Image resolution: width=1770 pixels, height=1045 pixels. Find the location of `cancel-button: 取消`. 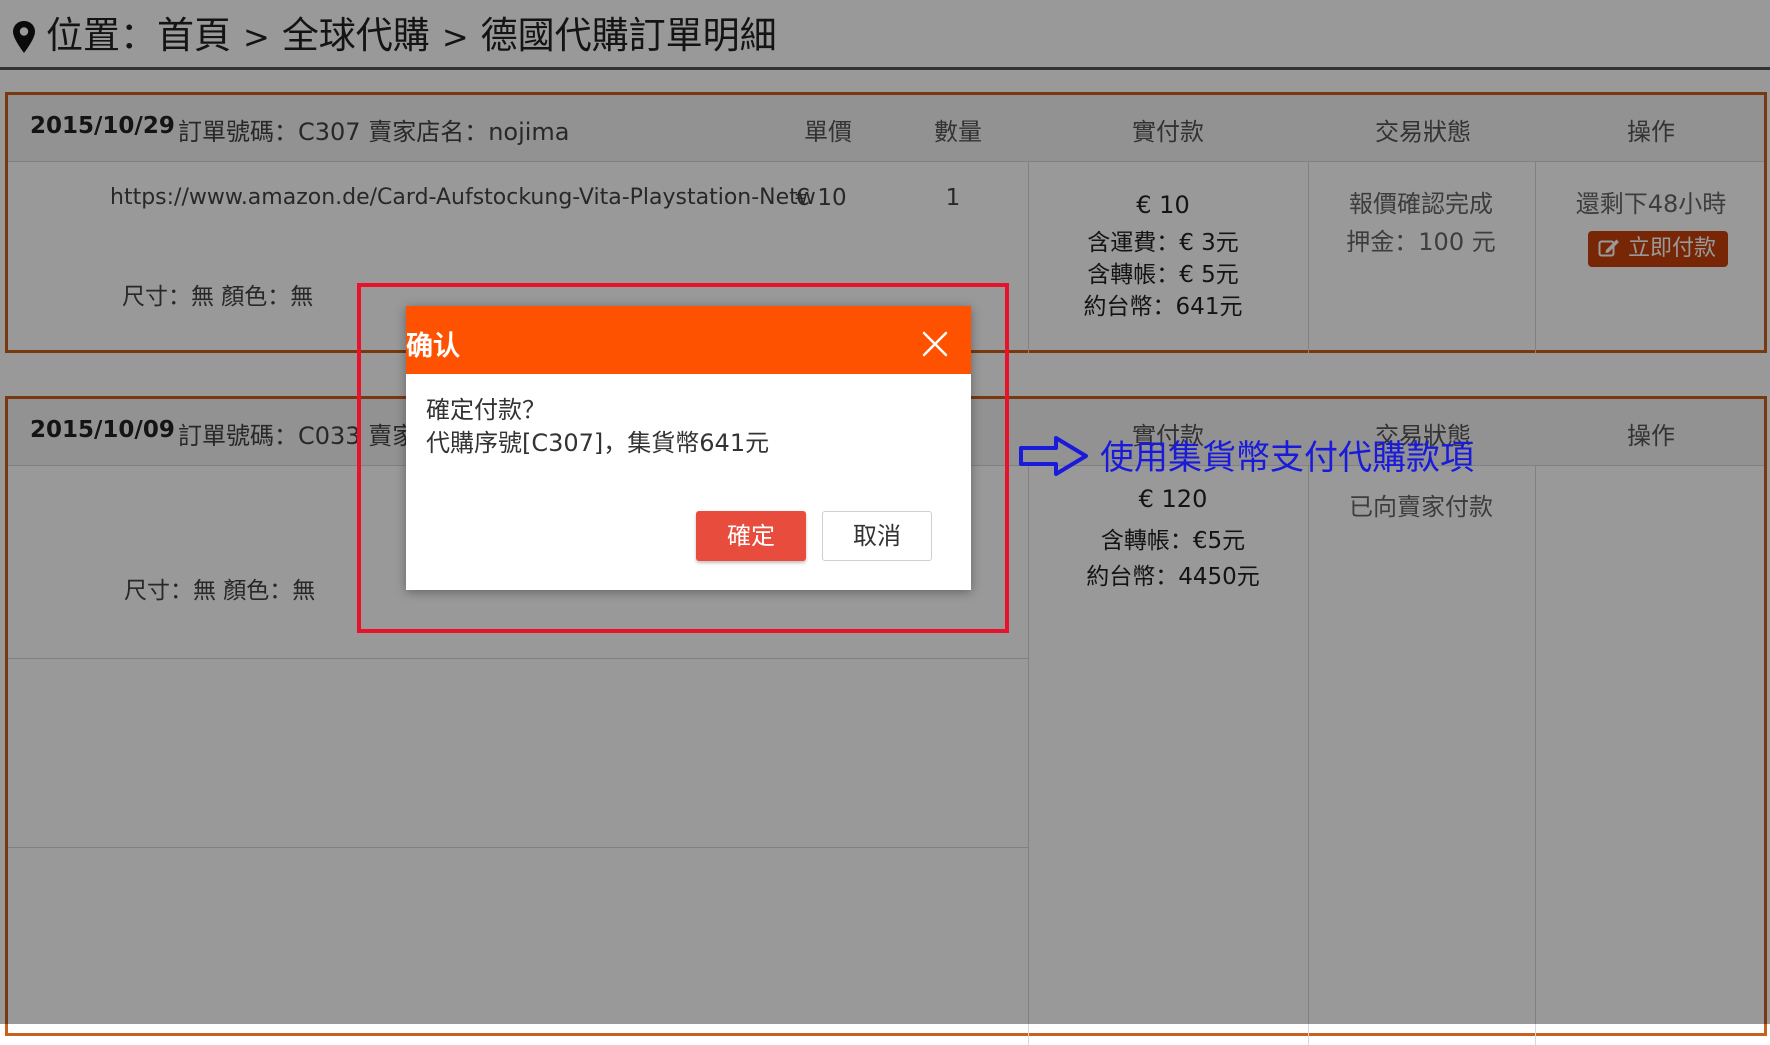

cancel-button: 取消 is located at coordinates (877, 536).